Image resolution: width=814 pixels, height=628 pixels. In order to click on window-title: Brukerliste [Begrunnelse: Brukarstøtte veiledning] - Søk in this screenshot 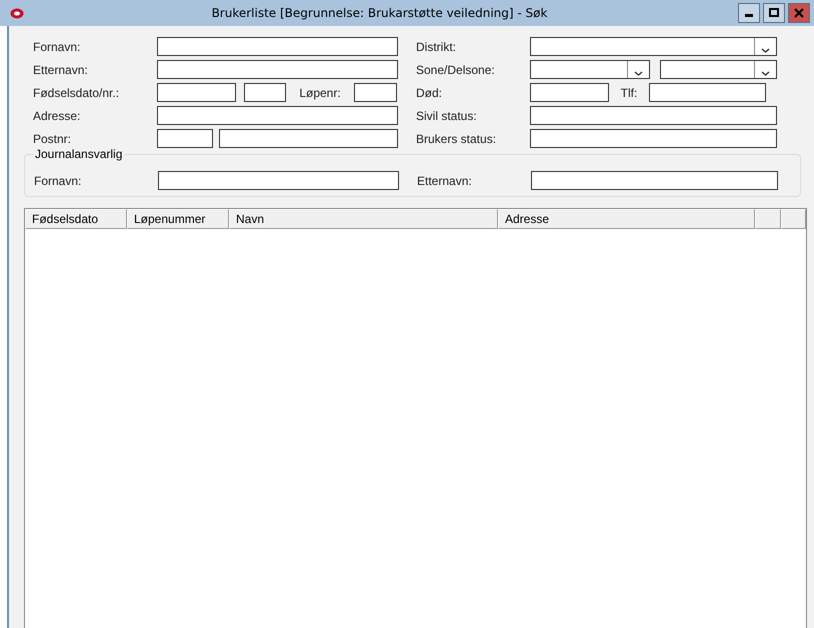, I will do `click(379, 13)`.